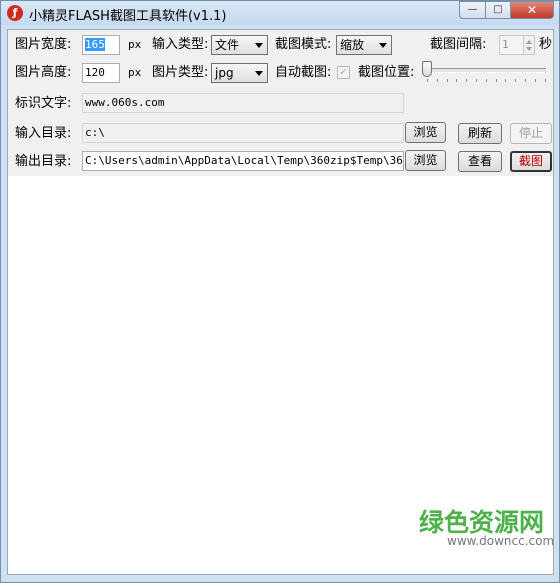  Describe the element at coordinates (480, 133) in the screenshot. I see `refresh-button: 刷新` at that location.